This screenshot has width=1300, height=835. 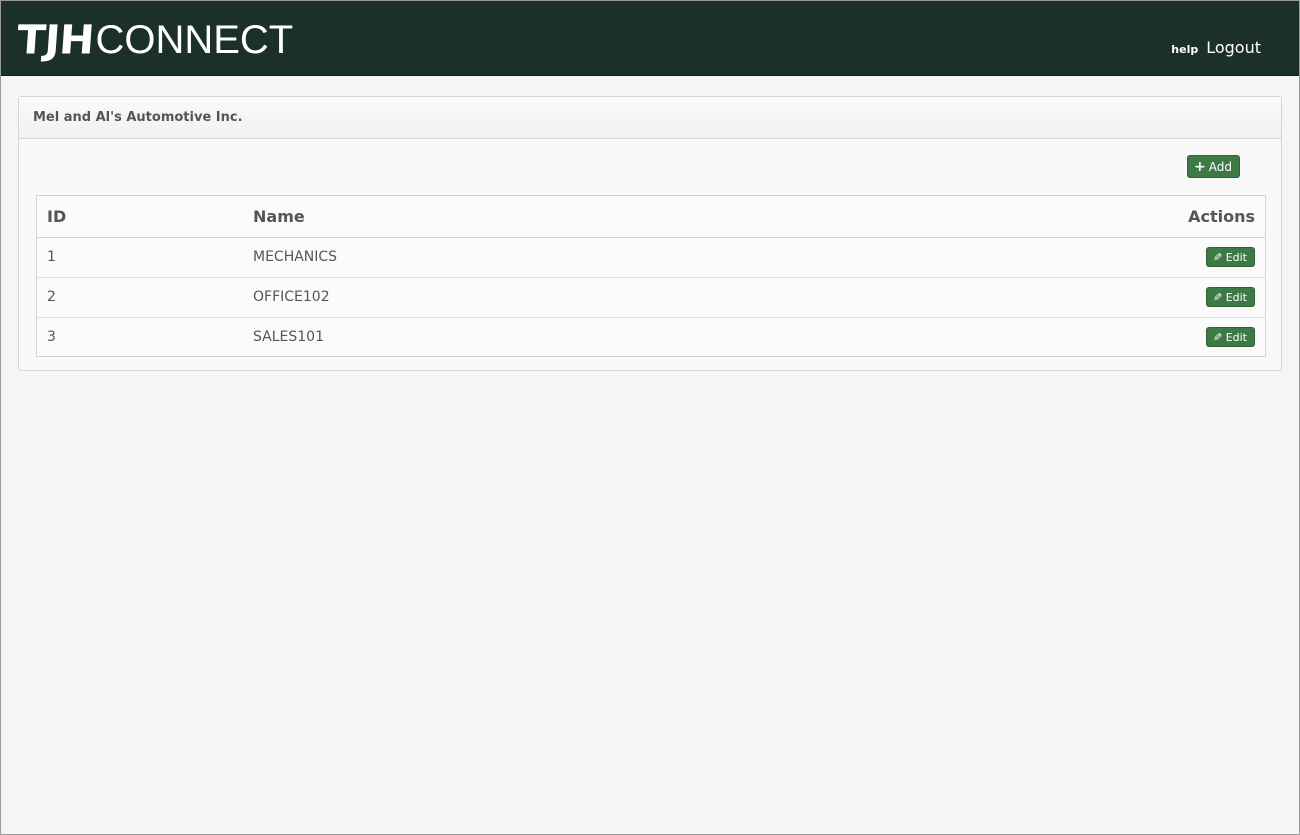 What do you see at coordinates (650, 38) in the screenshot?
I see `top-navbar: TJH CONNECT help Logout` at bounding box center [650, 38].